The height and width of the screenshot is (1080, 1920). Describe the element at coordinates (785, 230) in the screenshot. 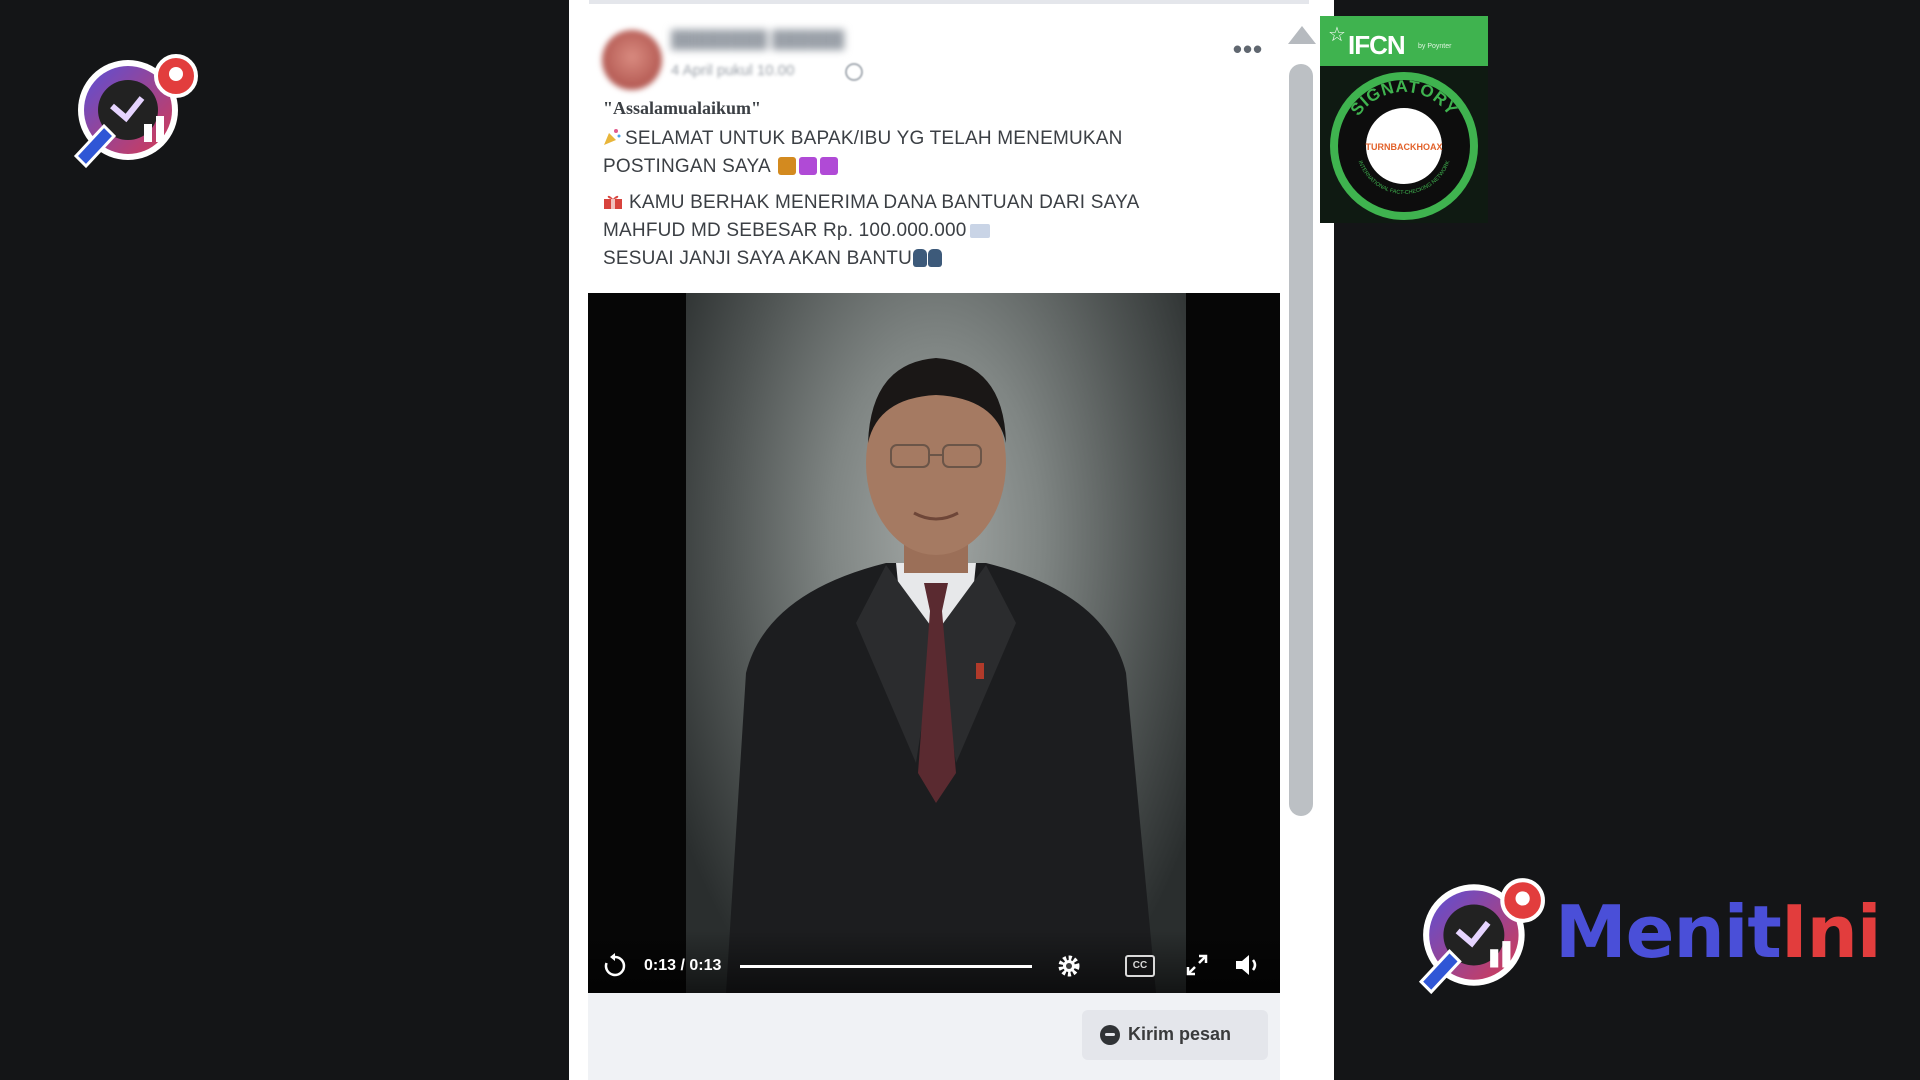

I see `post-line-4: MAHFUD MD SEBESAR Rp. 100.000.000` at that location.